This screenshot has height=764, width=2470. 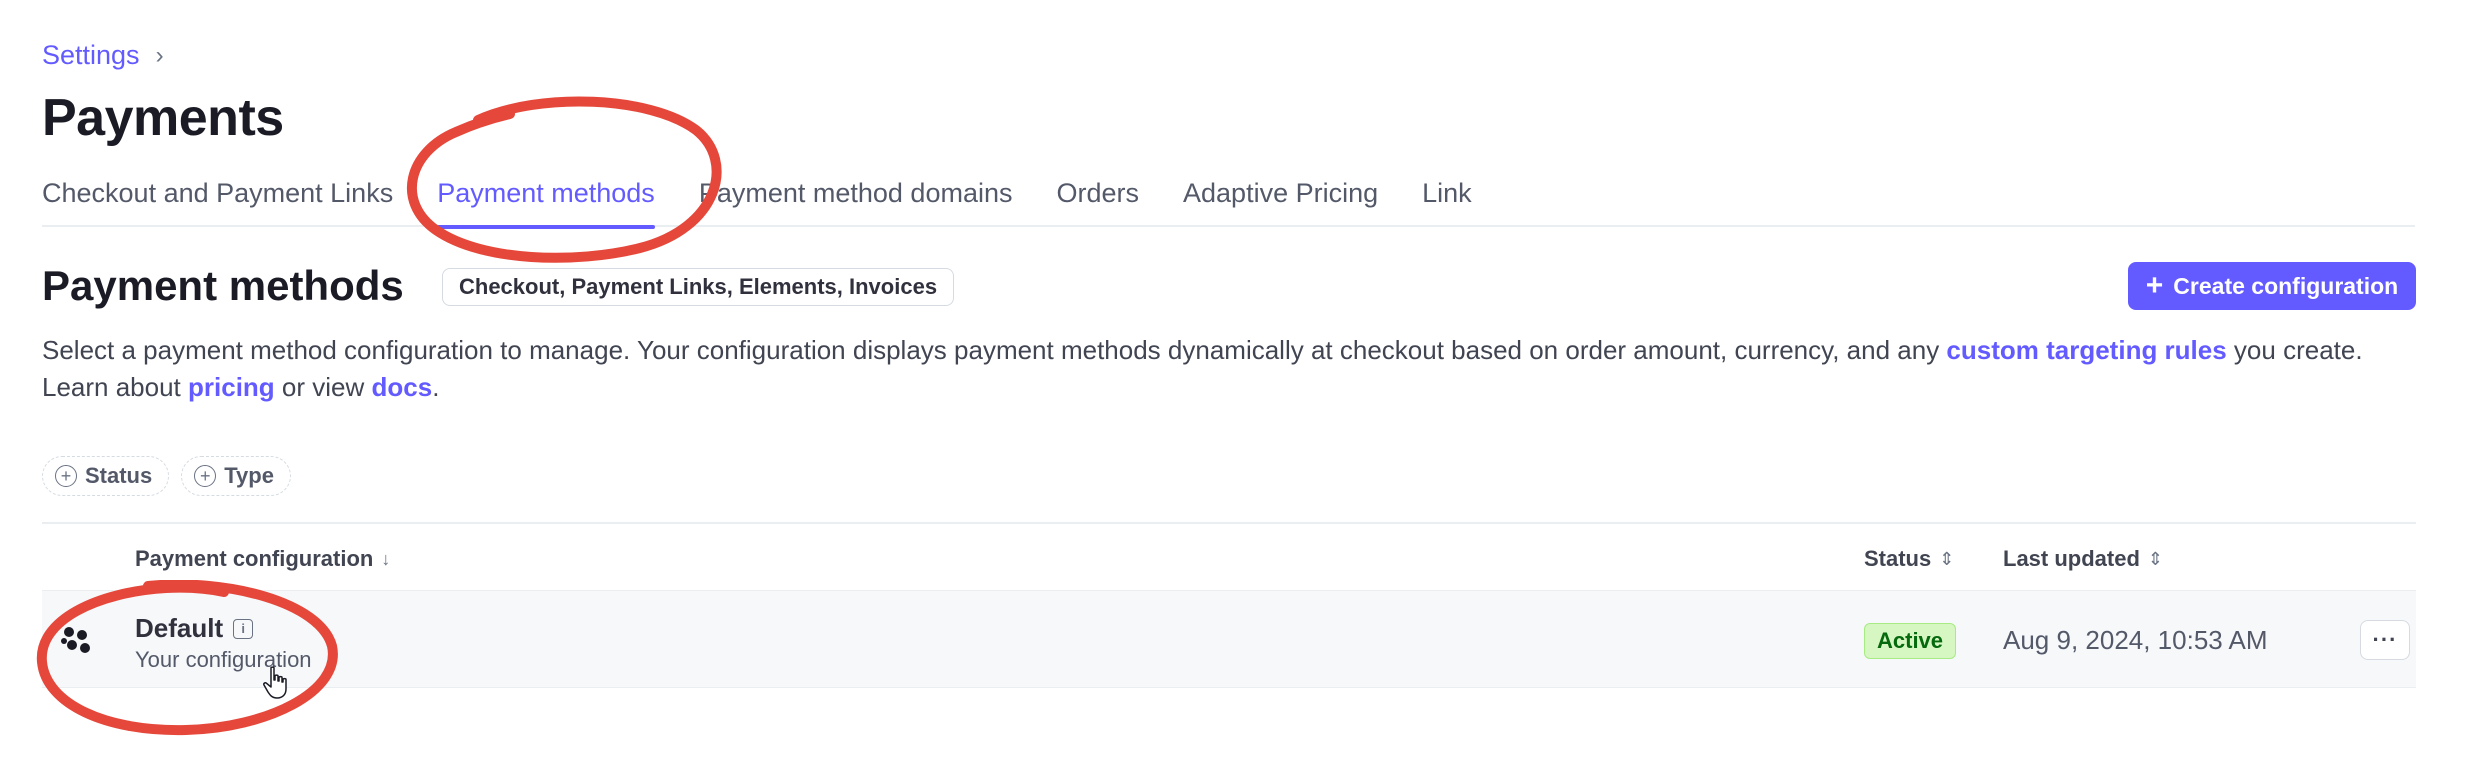 I want to click on payment-config-dots-icon, so click(x=75, y=640).